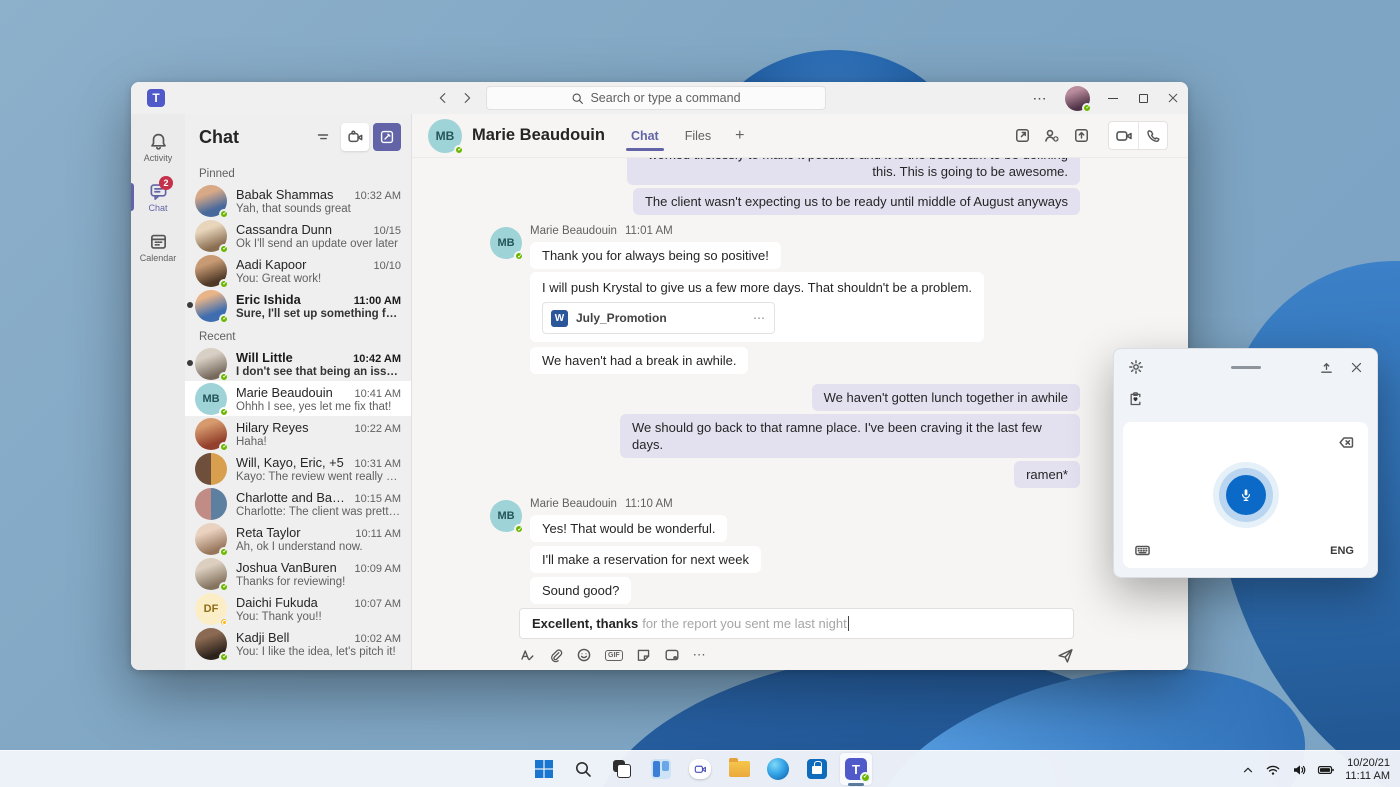  I want to click on message-time: 11:01 AM, so click(648, 231).